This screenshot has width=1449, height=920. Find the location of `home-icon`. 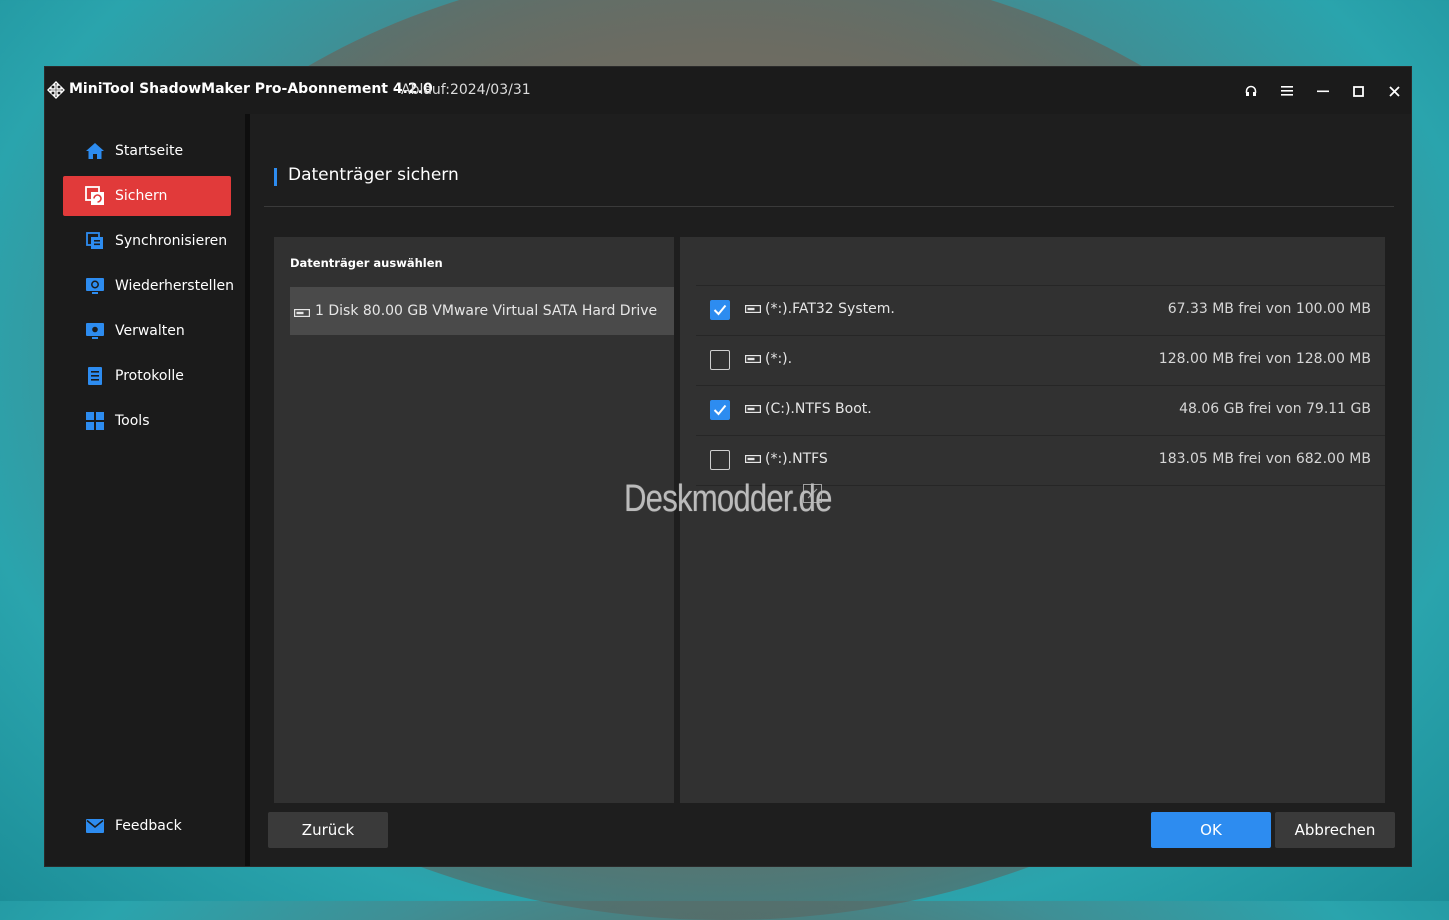

home-icon is located at coordinates (95, 151).